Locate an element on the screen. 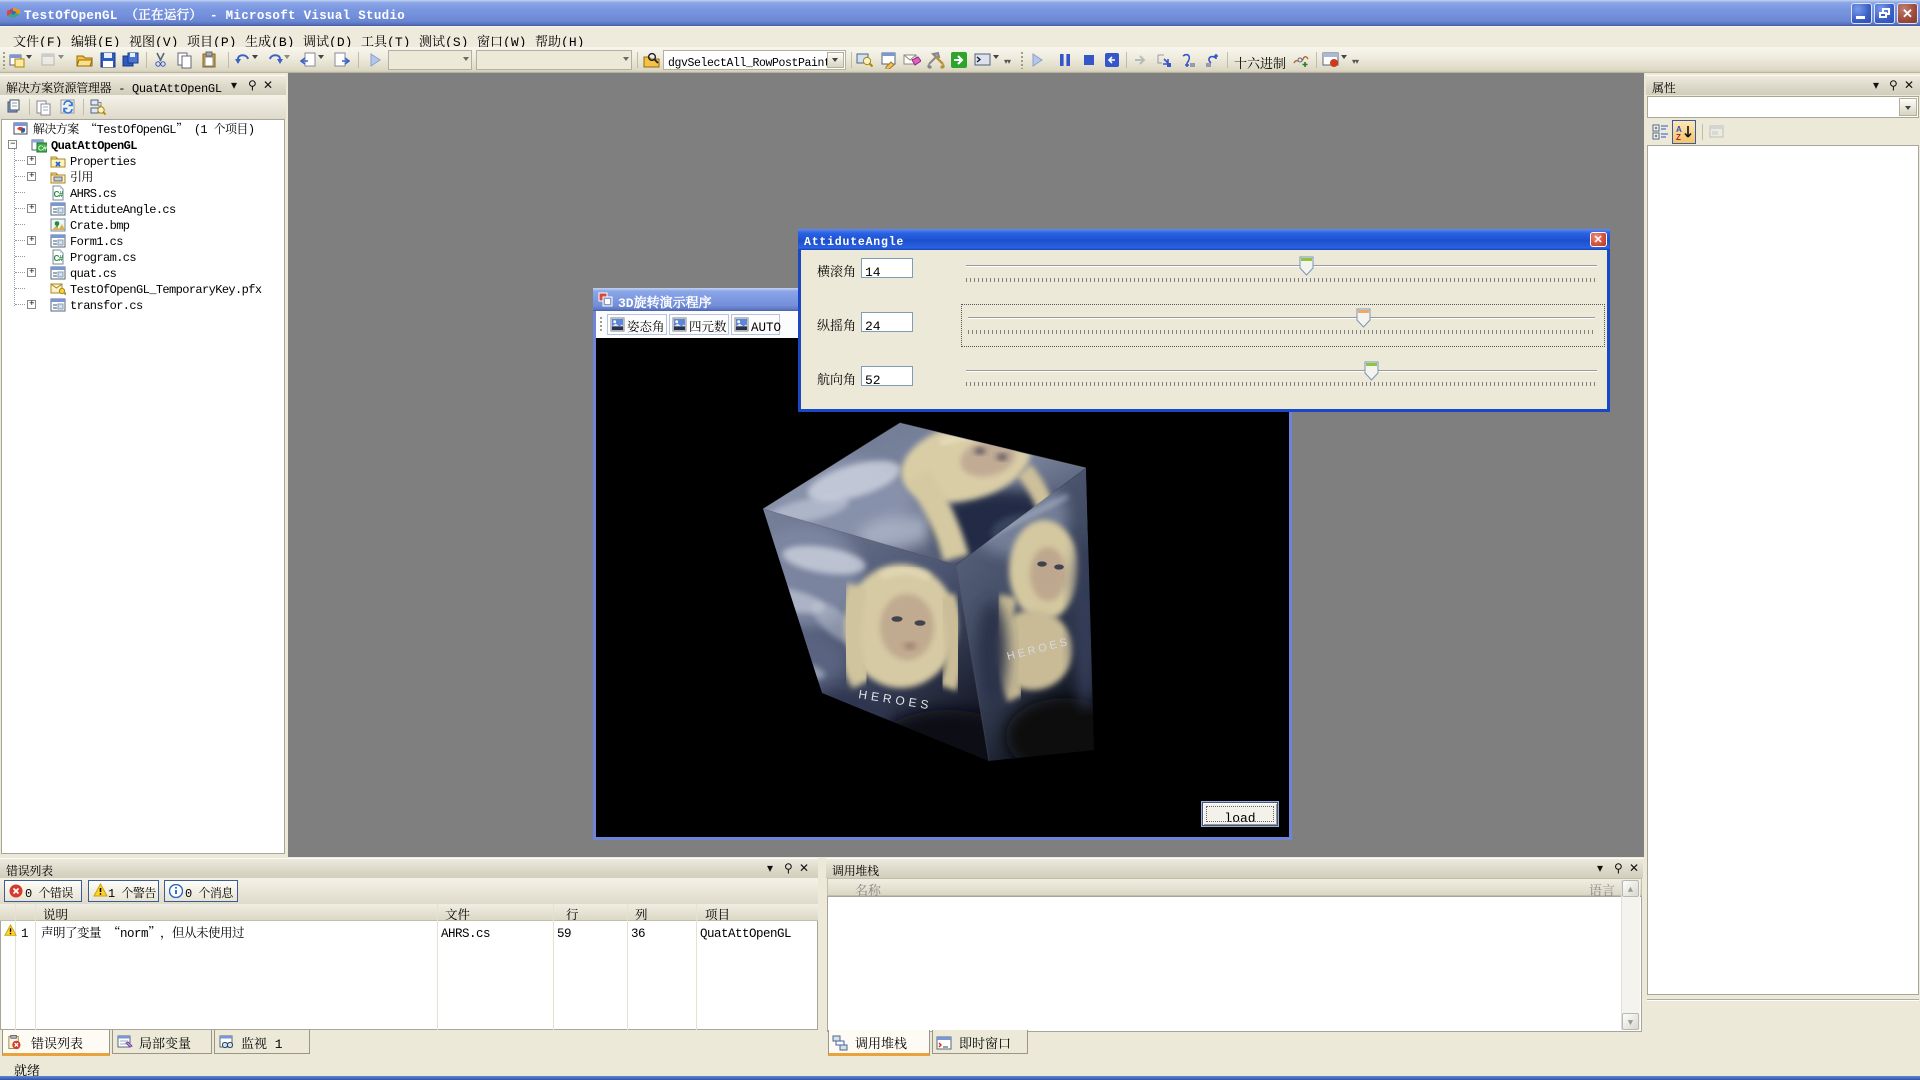  svg-text: Z is located at coordinates (1678, 137).